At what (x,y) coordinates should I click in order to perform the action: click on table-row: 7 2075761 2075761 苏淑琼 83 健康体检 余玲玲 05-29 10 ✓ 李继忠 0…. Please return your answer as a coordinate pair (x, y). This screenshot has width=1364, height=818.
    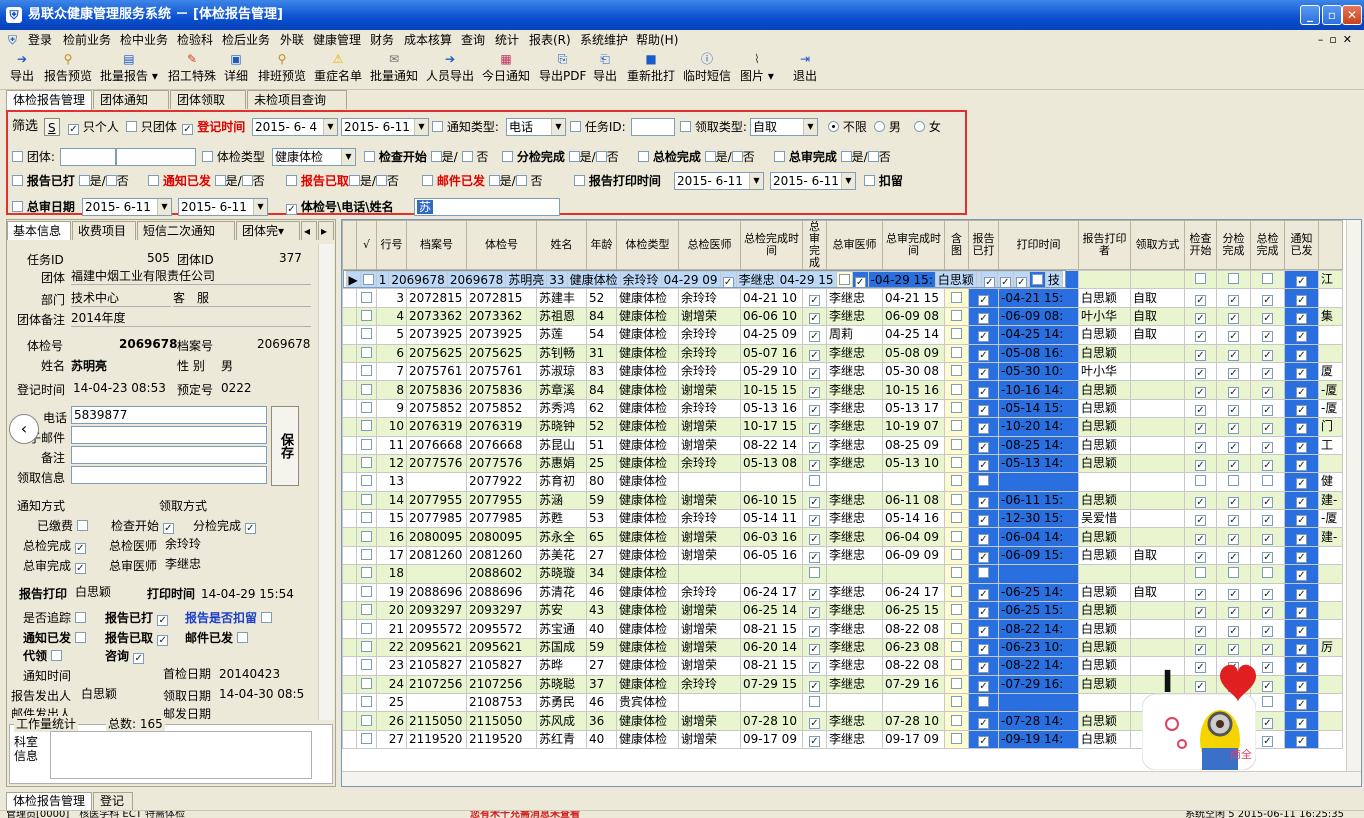
    Looking at the image, I should click on (842, 371).